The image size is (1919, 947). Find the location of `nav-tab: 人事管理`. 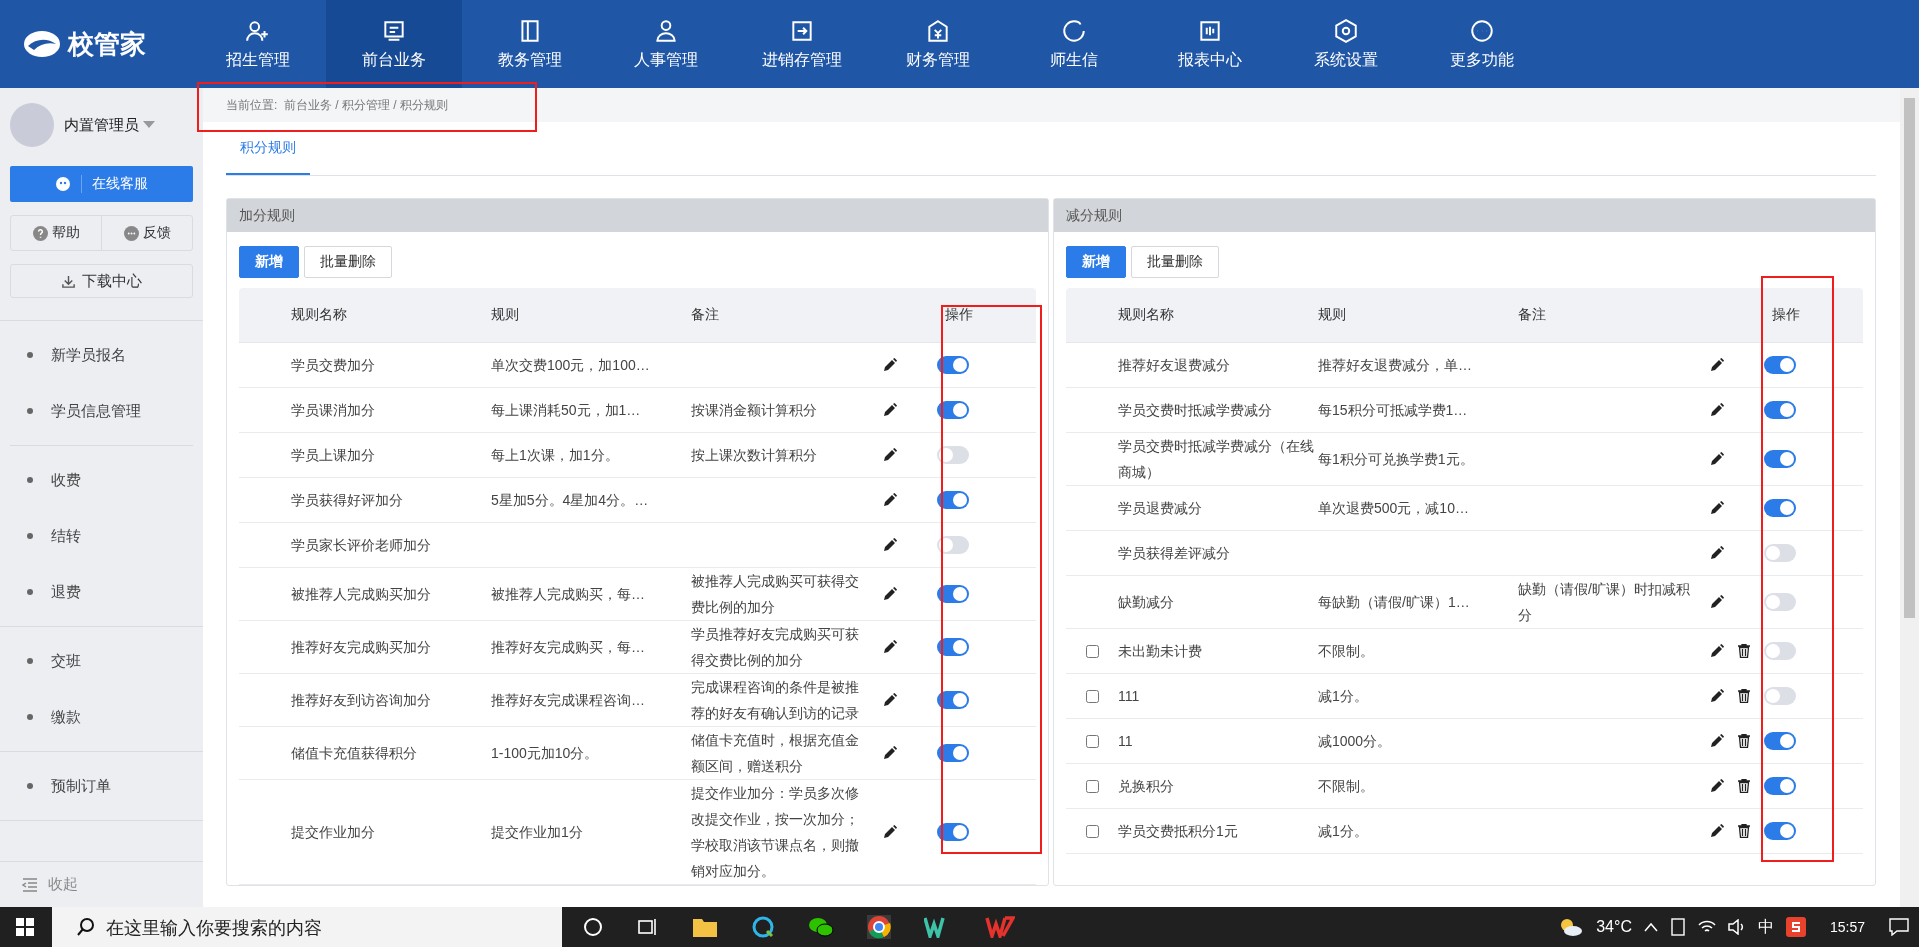

nav-tab: 人事管理 is located at coordinates (666, 44).